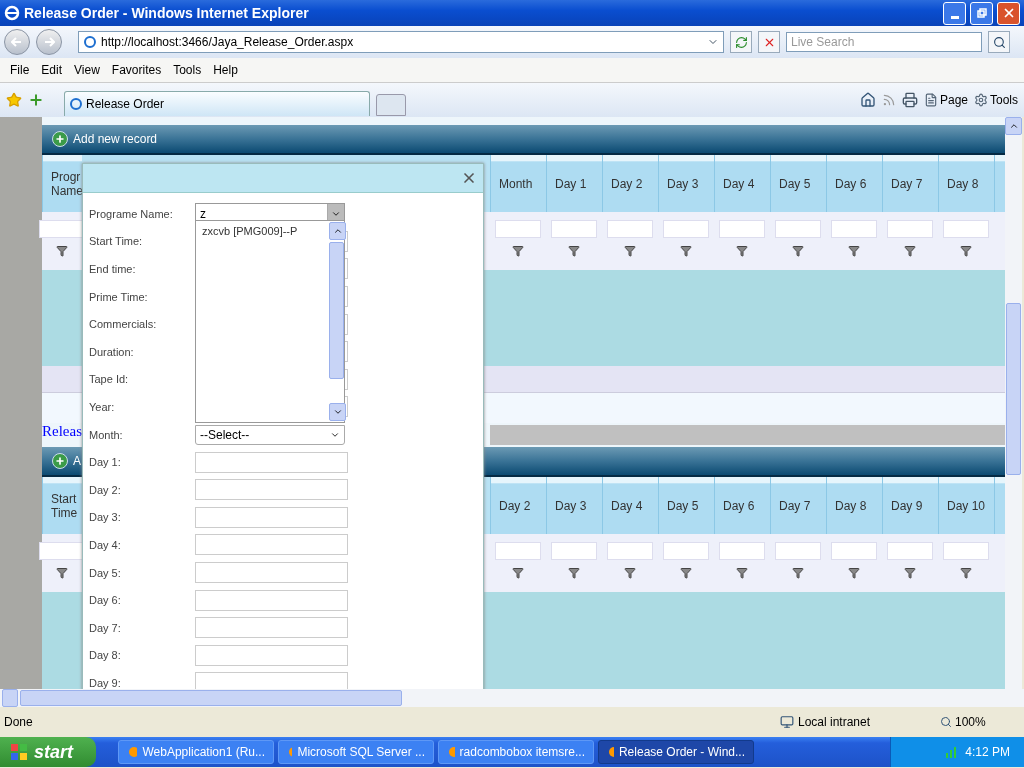 This screenshot has width=1024, height=768. I want to click on feed-icon, so click(888, 100).